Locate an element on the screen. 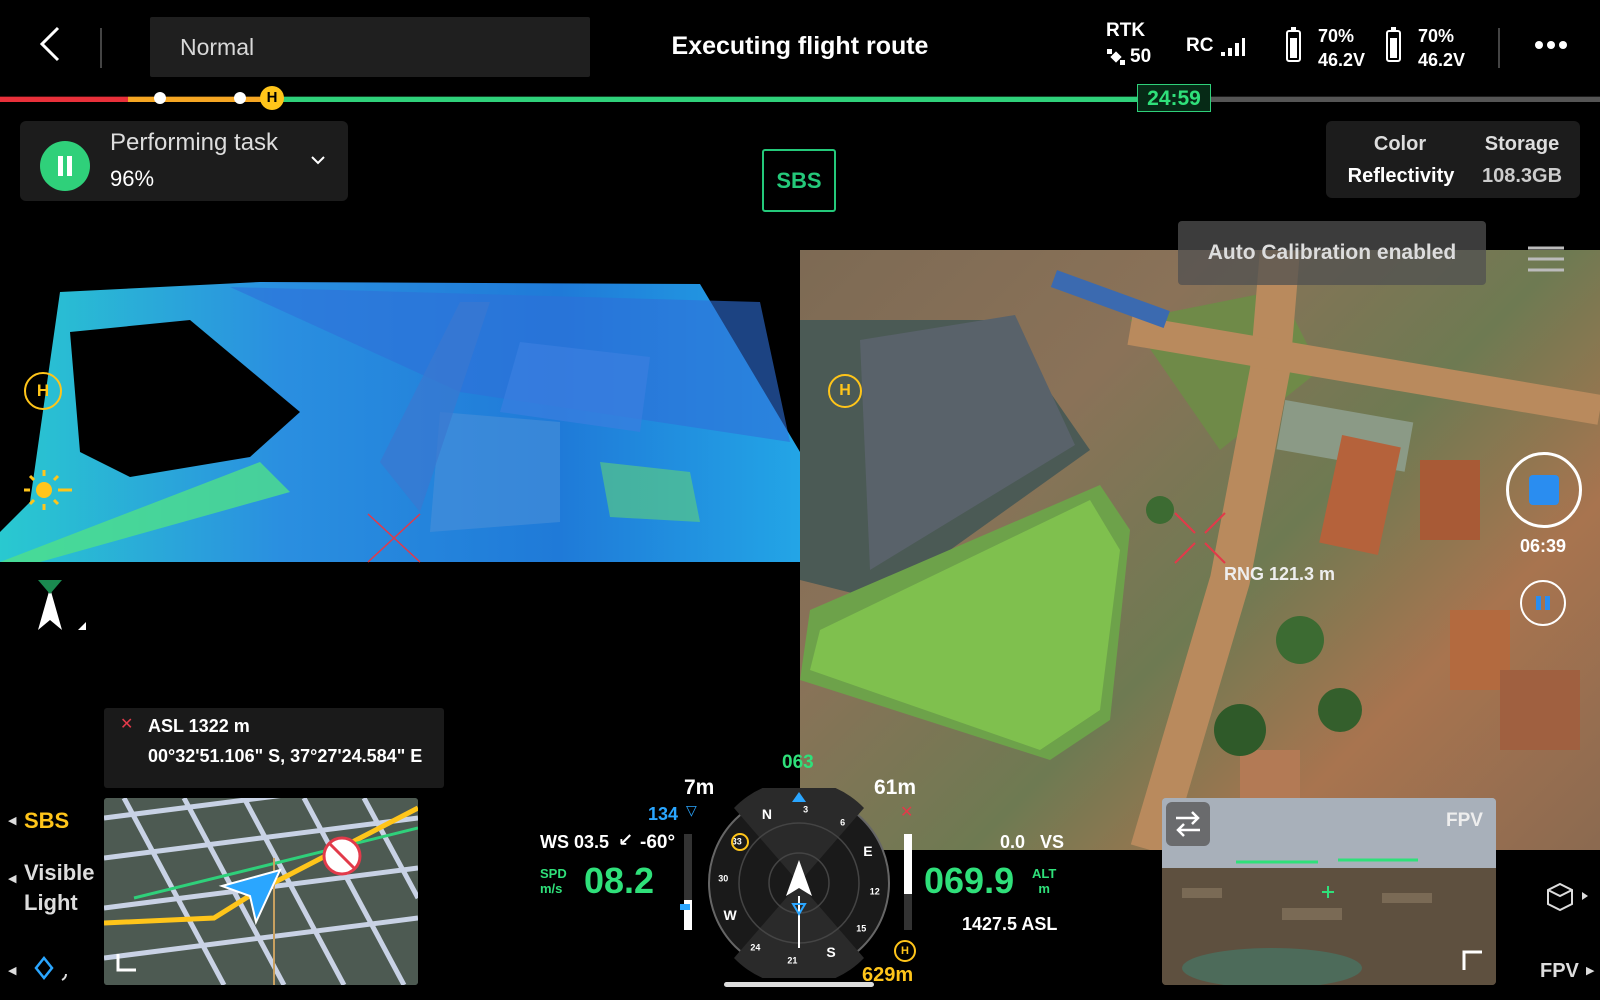 The image size is (1600, 1000). aircraft-orientation-icon is located at coordinates (62, 605).